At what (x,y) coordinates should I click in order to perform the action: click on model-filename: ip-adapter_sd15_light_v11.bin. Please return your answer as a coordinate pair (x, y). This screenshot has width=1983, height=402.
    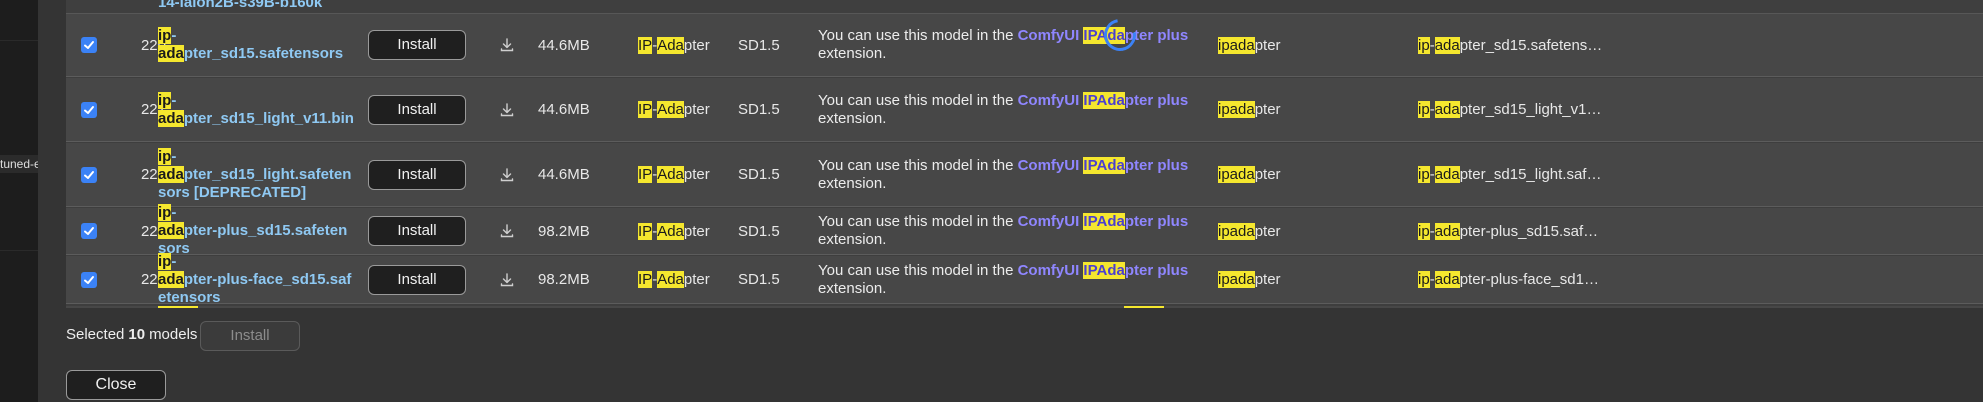
    Looking at the image, I should click on (256, 109).